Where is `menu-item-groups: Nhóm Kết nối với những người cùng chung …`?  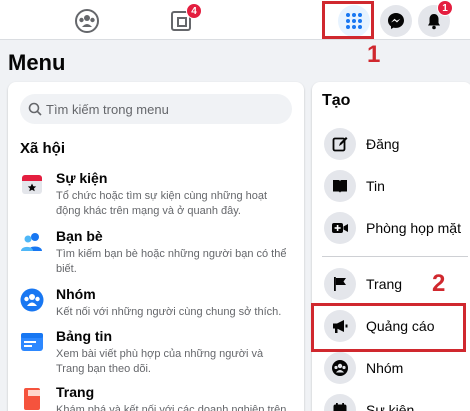 menu-item-groups: Nhóm Kết nối với những người cùng chung … is located at coordinates (158, 308).